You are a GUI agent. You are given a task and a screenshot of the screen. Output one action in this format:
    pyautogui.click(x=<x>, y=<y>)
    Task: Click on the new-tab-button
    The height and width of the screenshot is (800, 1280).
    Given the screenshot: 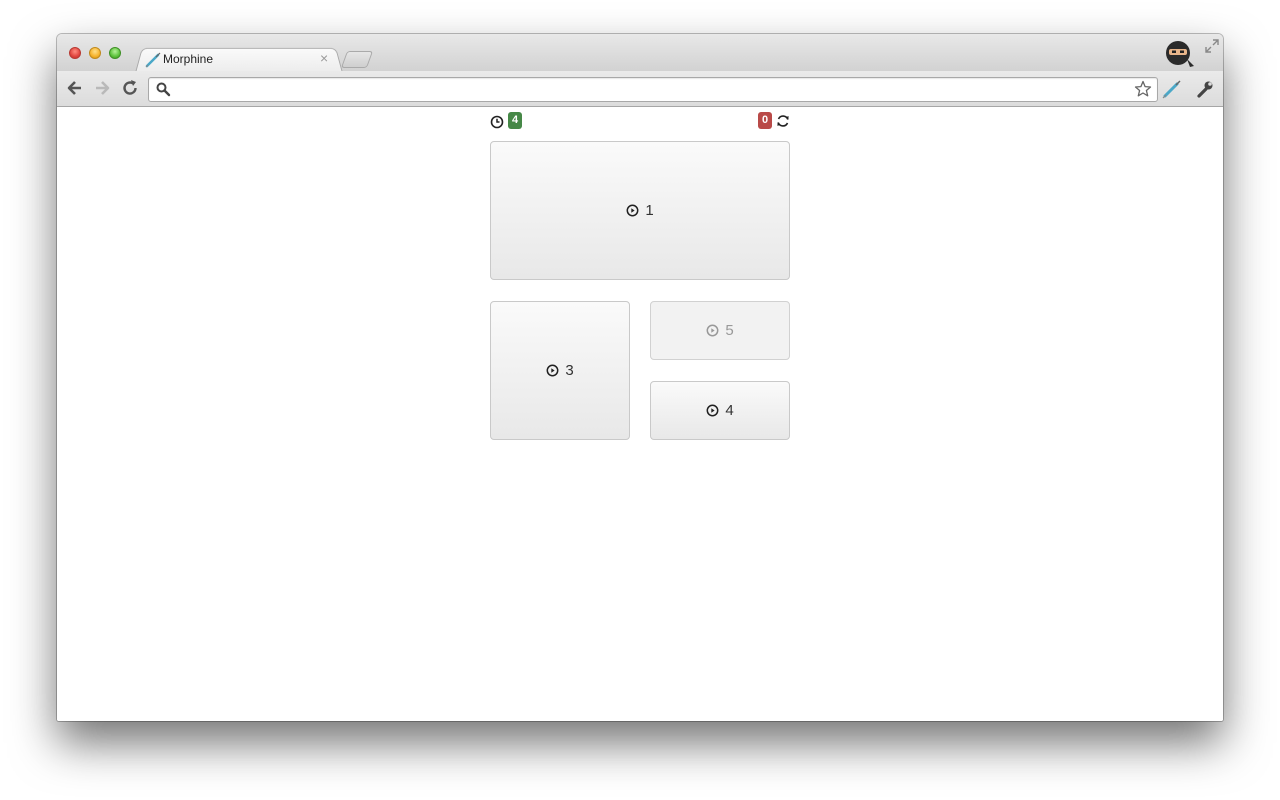 What is the action you would take?
    pyautogui.click(x=357, y=59)
    